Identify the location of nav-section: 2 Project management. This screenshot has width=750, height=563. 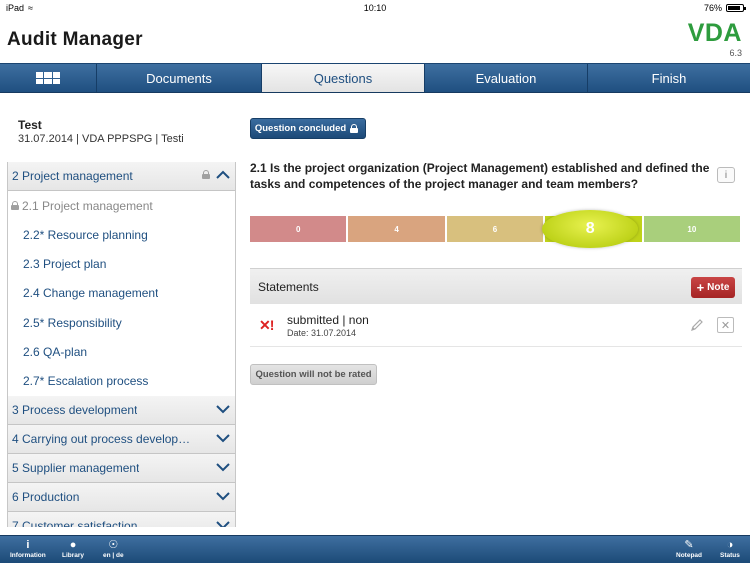
(121, 177).